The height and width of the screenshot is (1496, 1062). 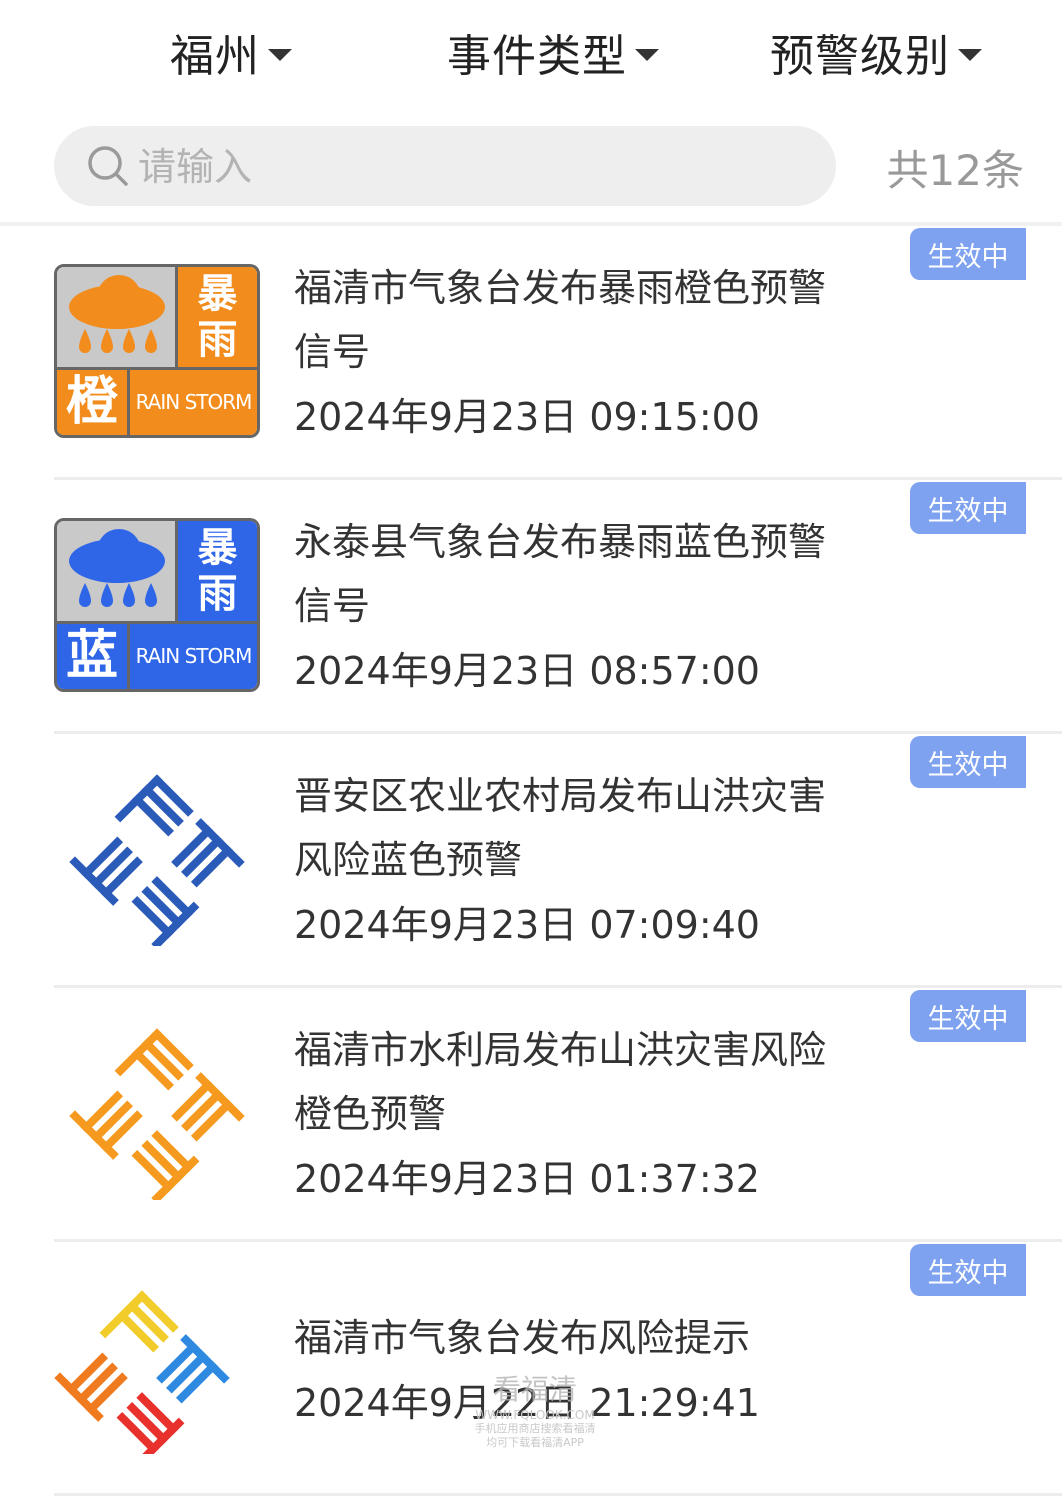 I want to click on emergency-logo-blue-icon, so click(x=157, y=861).